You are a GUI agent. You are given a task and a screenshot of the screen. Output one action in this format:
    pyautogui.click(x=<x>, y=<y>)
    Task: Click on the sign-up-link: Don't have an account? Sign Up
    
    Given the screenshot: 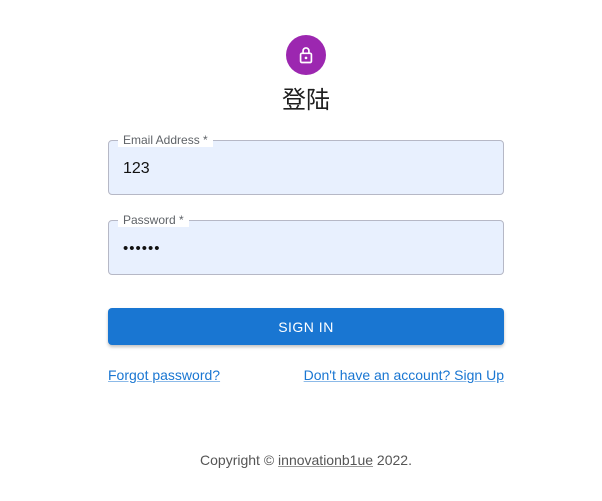 What is the action you would take?
    pyautogui.click(x=404, y=375)
    